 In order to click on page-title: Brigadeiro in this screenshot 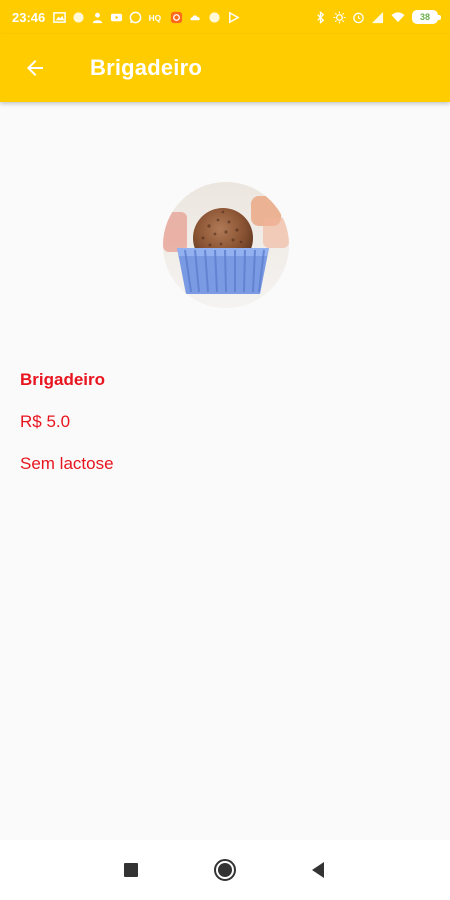, I will do `click(146, 67)`.